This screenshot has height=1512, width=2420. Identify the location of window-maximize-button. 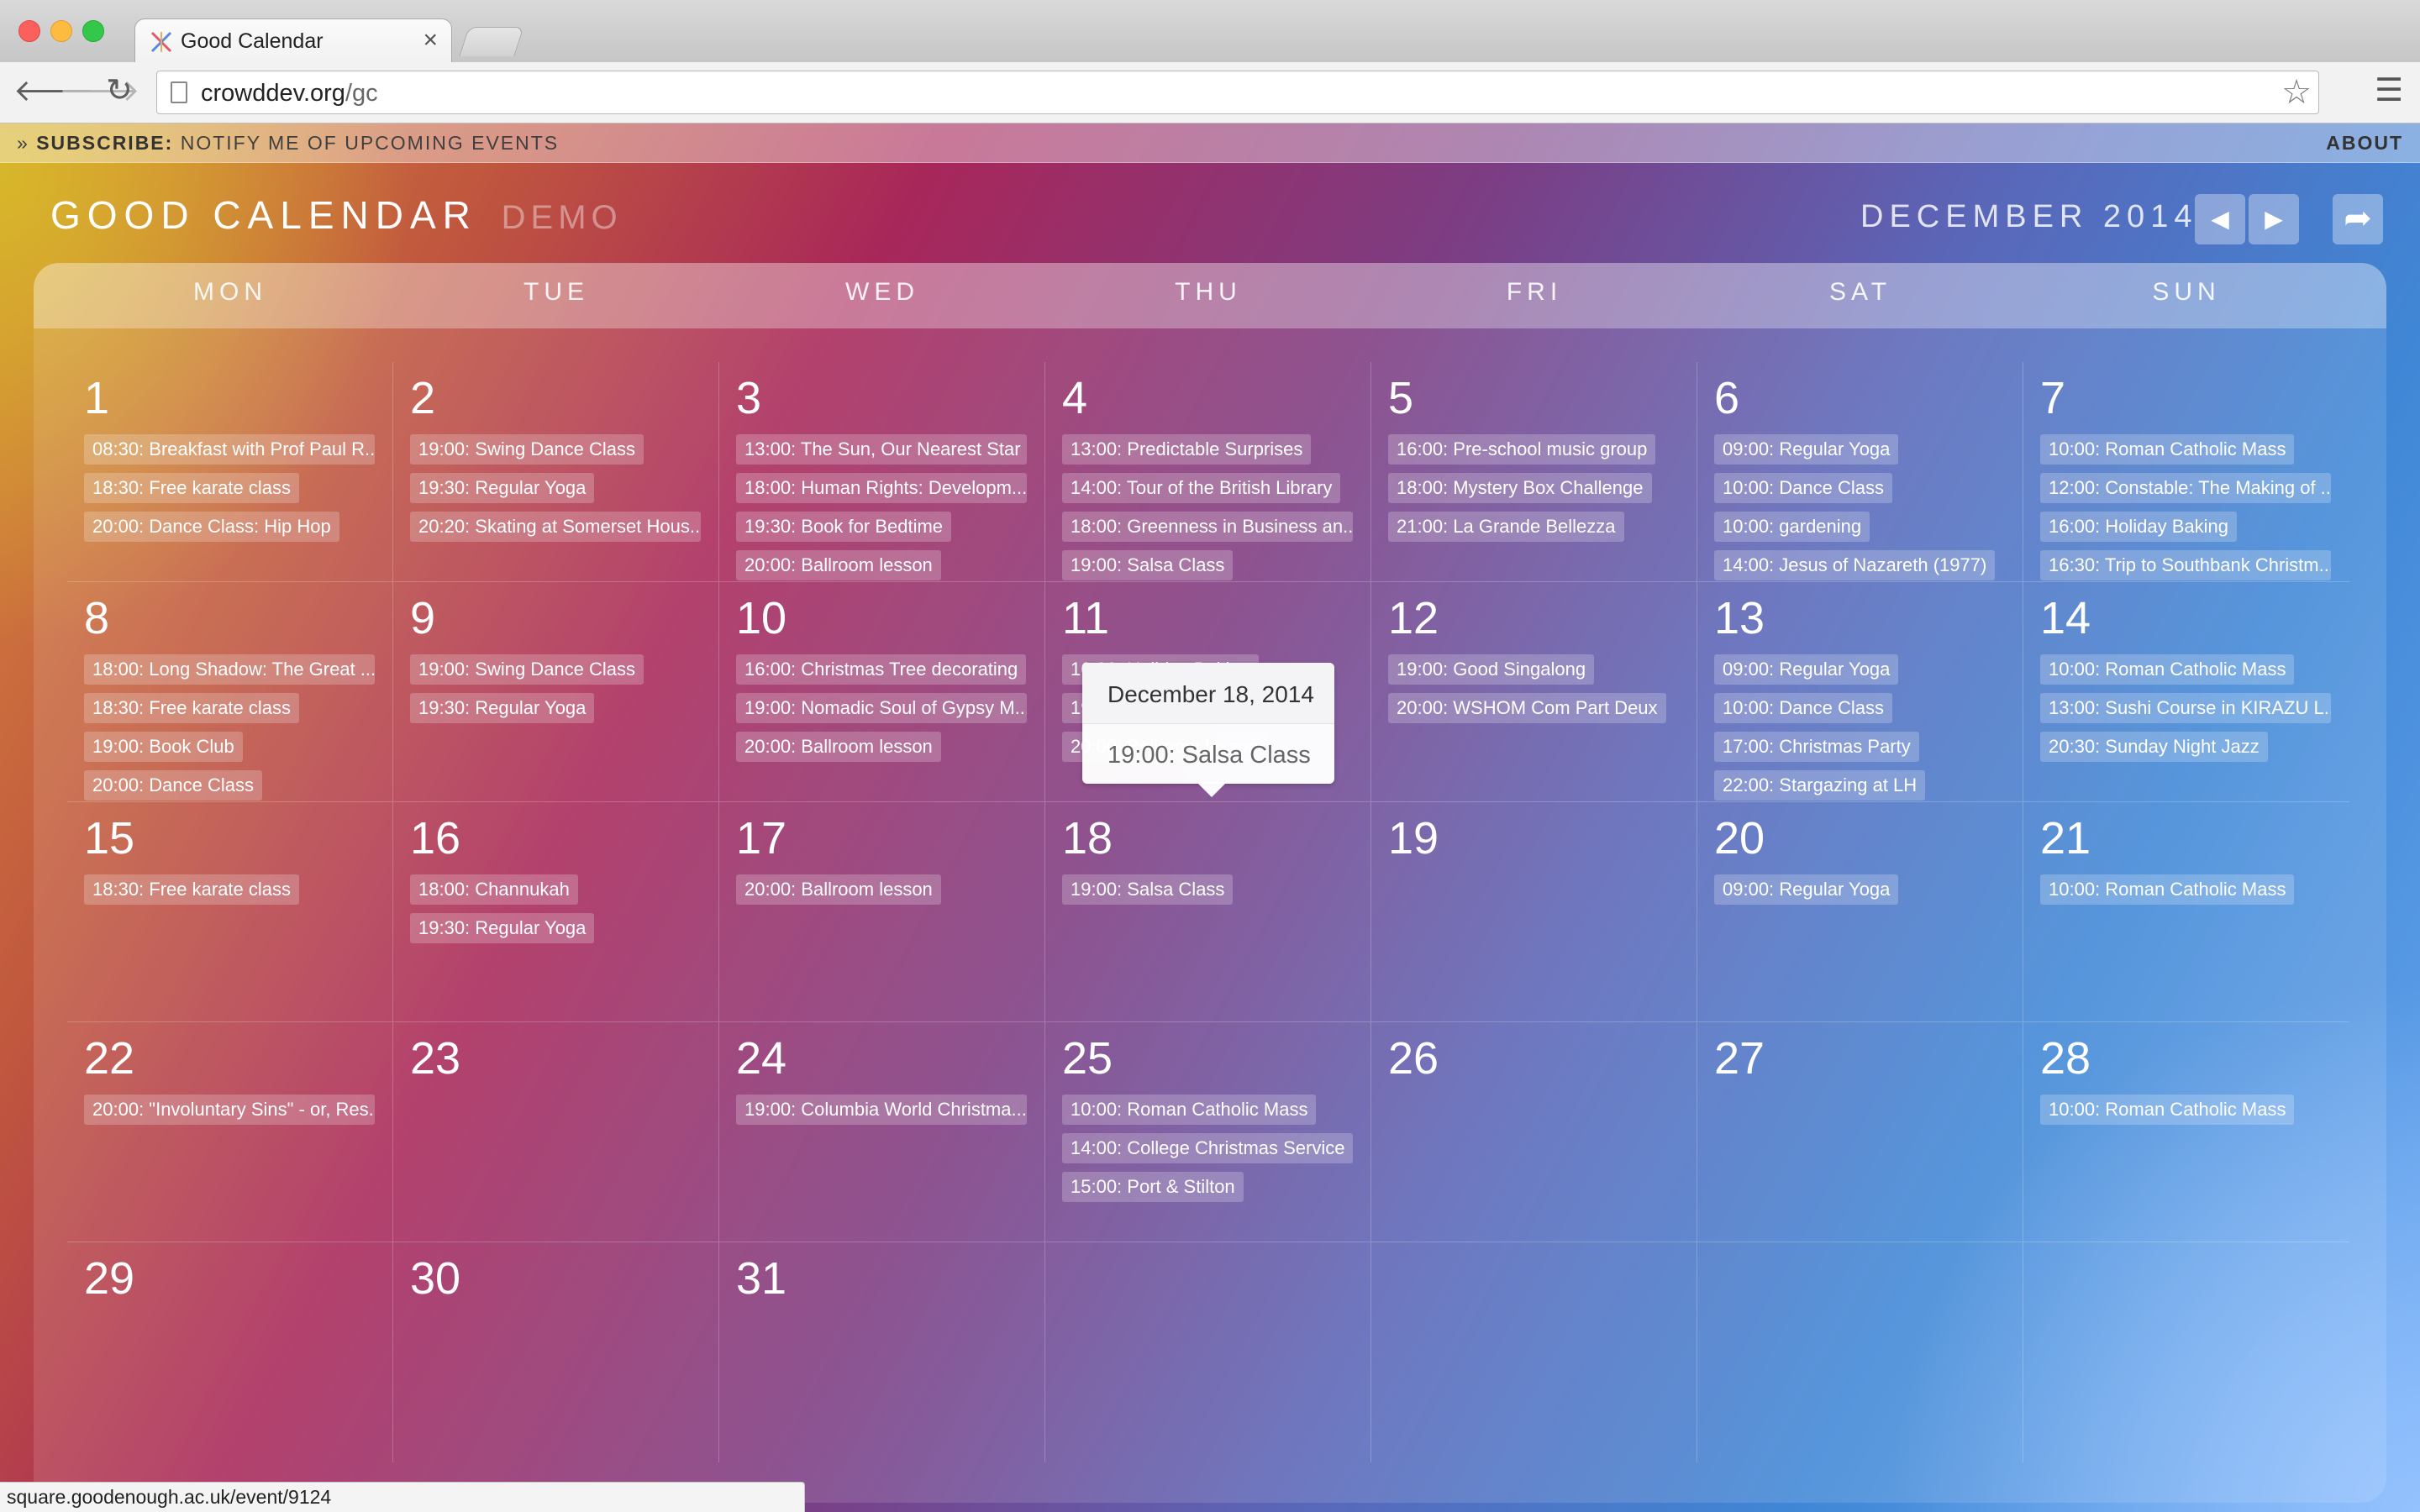
(93, 31).